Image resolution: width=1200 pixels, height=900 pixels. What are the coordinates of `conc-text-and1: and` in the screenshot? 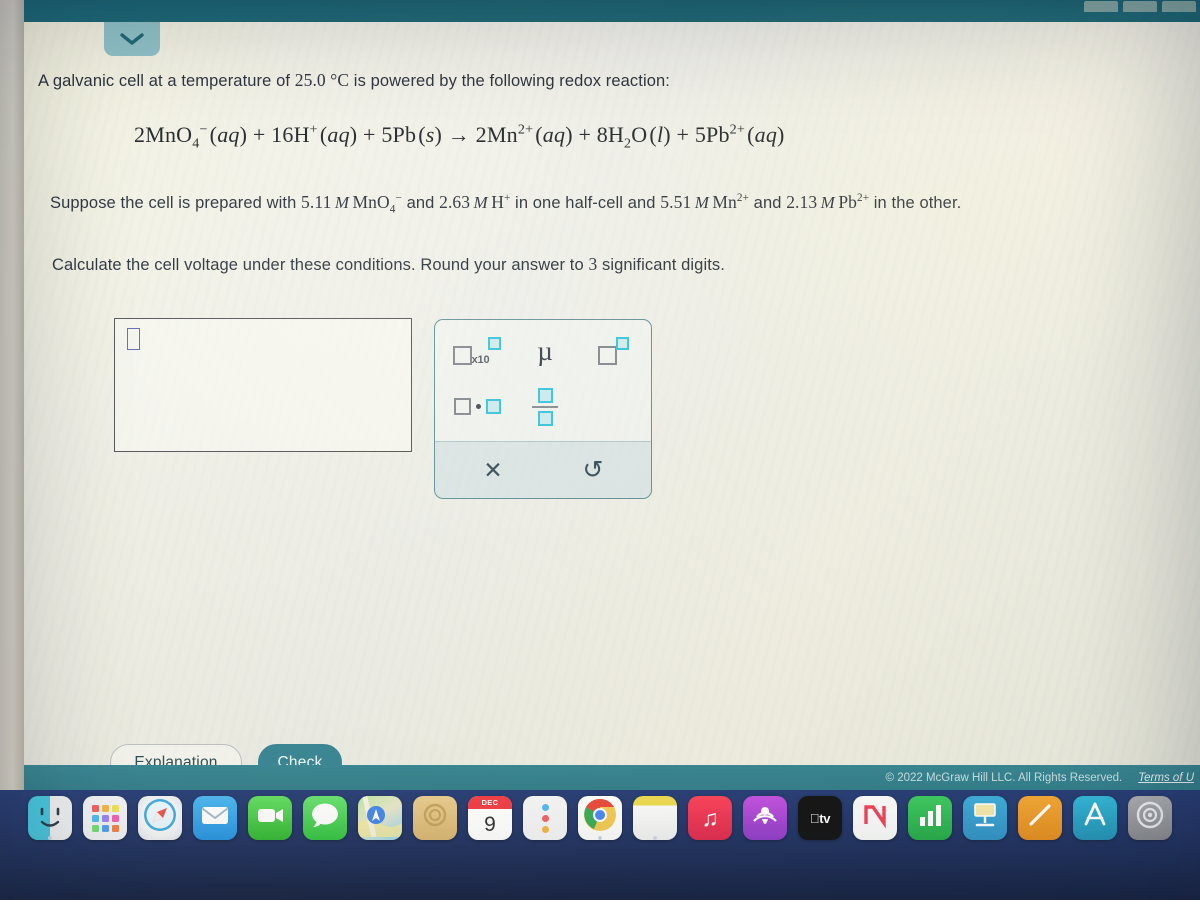 It's located at (420, 203).